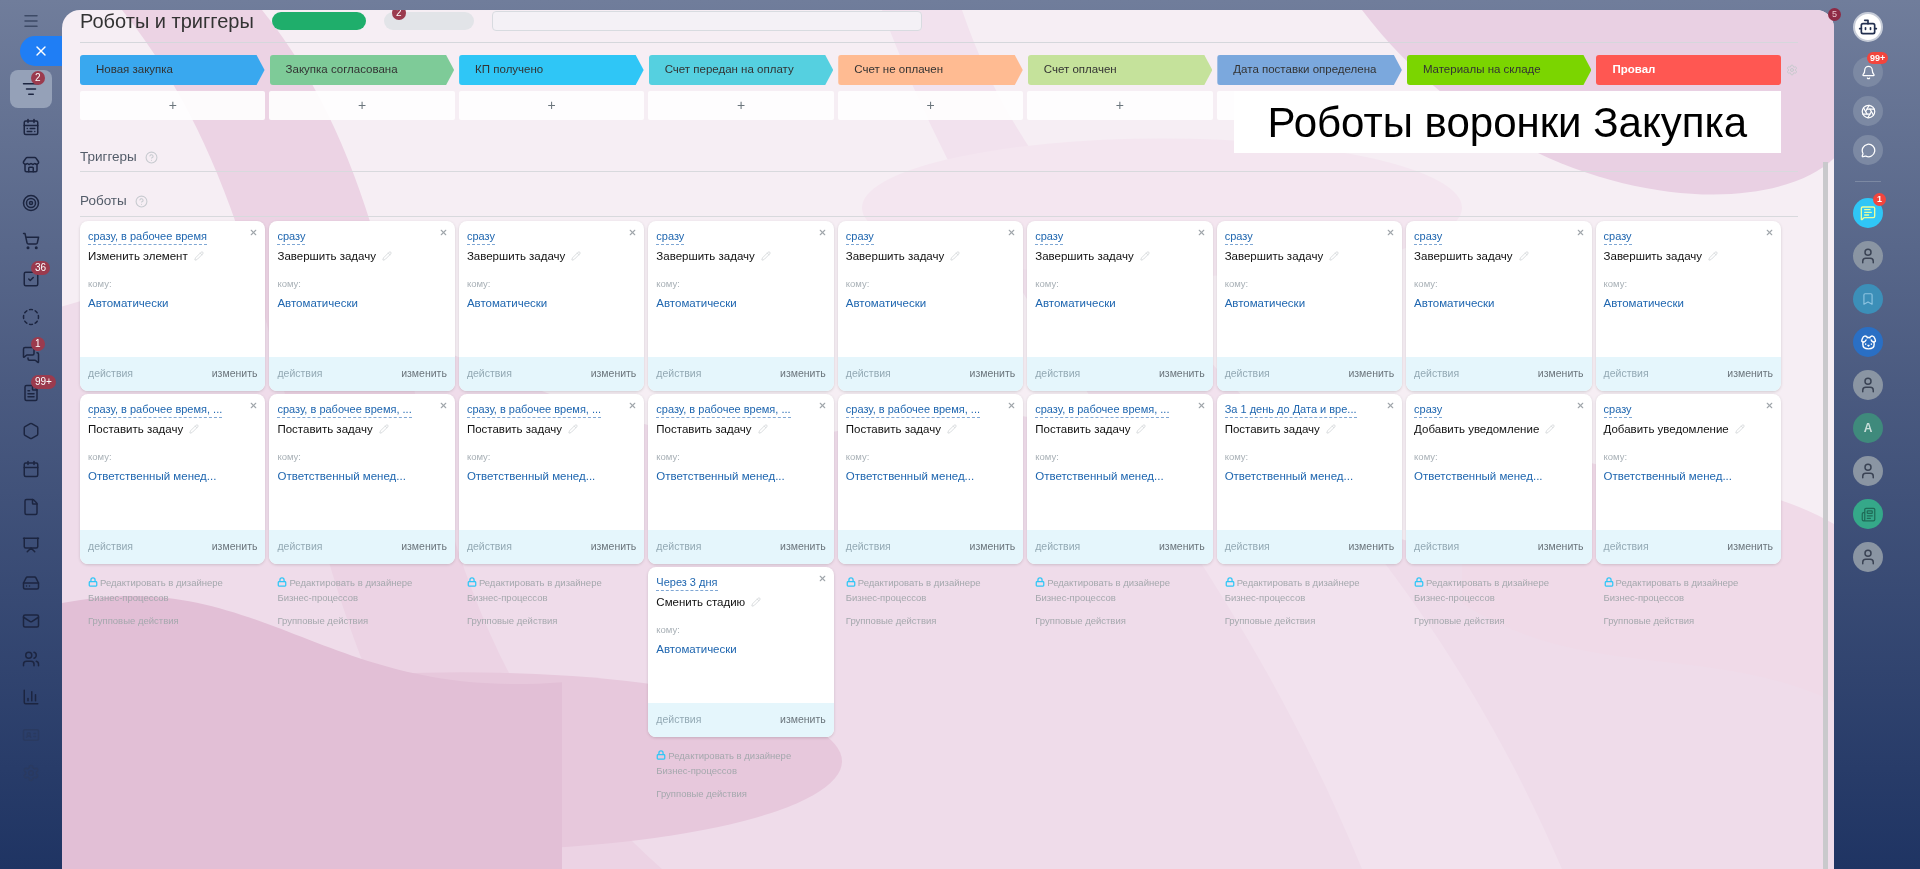 The width and height of the screenshot is (1920, 869). What do you see at coordinates (1309, 70) in the screenshot?
I see `stage-tab: Дата поставки определена` at bounding box center [1309, 70].